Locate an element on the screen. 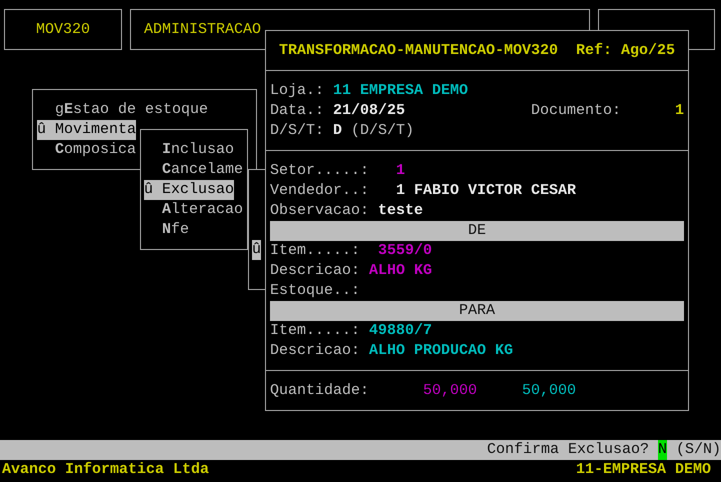 The width and height of the screenshot is (721, 482). field-label: Vendedor..: is located at coordinates (320, 191).